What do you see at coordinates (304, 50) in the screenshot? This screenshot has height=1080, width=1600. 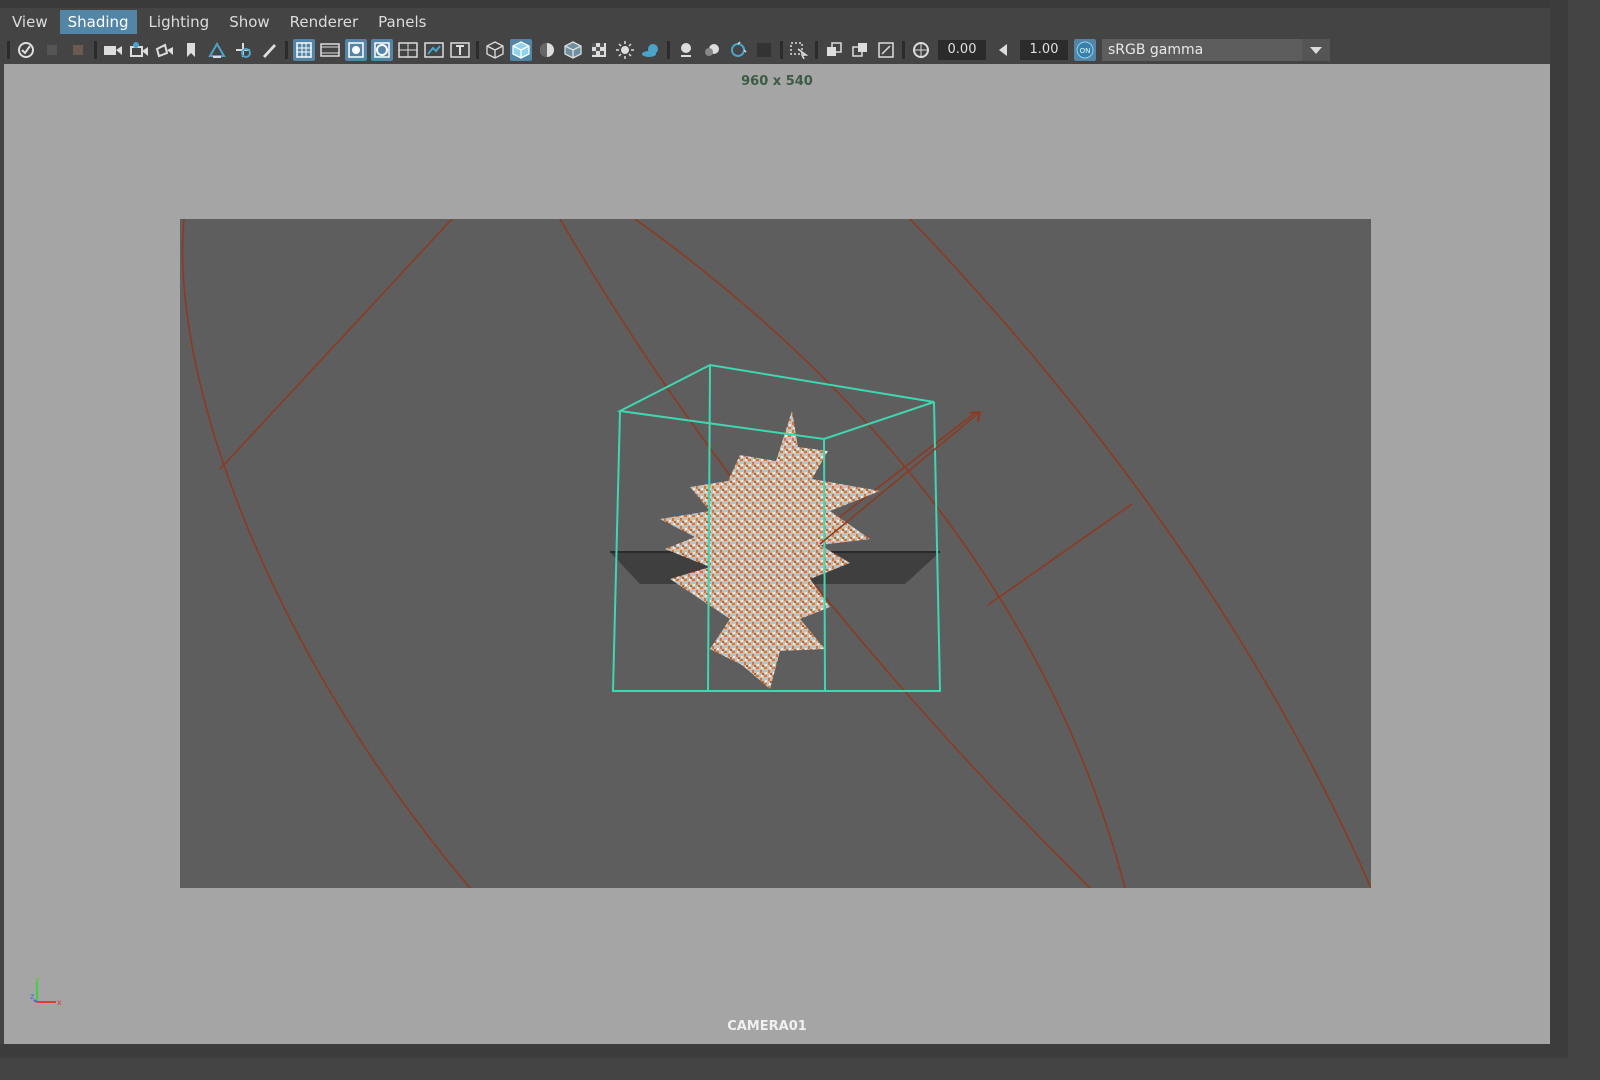 I see `grid-icon` at bounding box center [304, 50].